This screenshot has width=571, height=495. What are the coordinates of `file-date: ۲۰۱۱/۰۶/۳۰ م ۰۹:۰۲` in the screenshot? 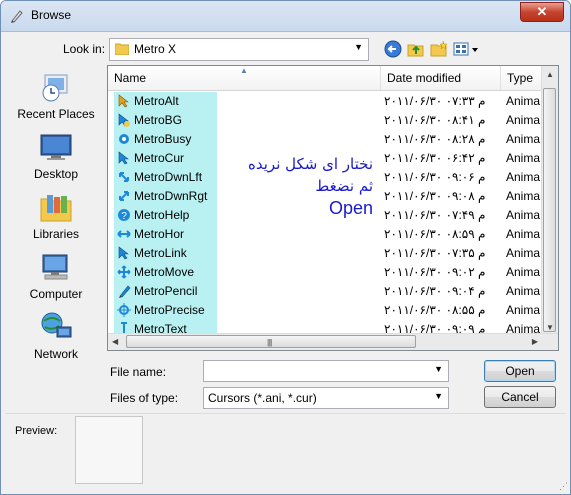 It's located at (435, 272).